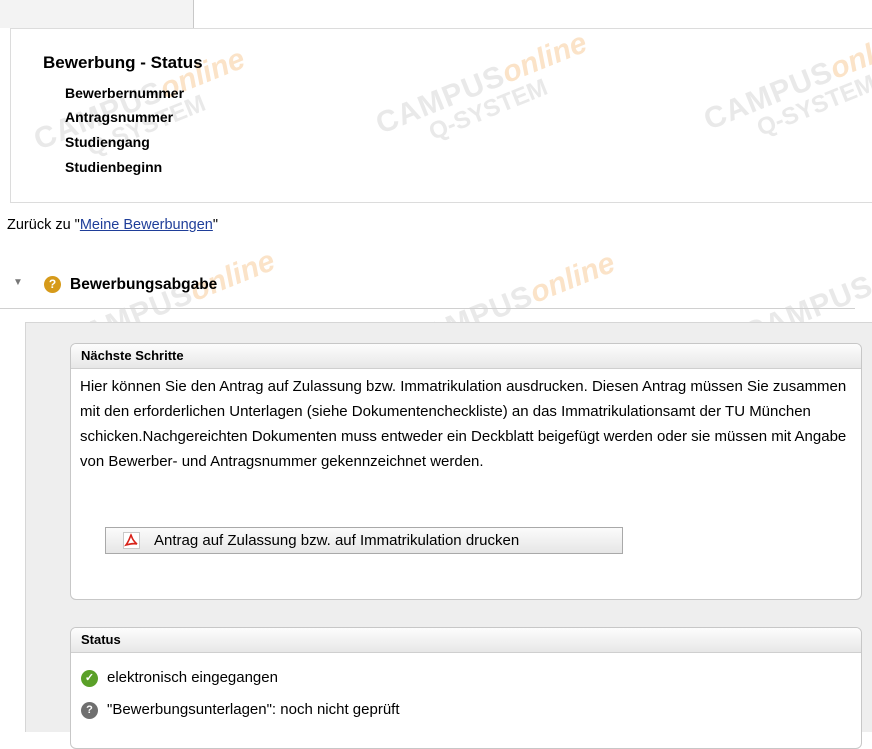  What do you see at coordinates (114, 167) in the screenshot?
I see `study-start-label: Studienbeginn` at bounding box center [114, 167].